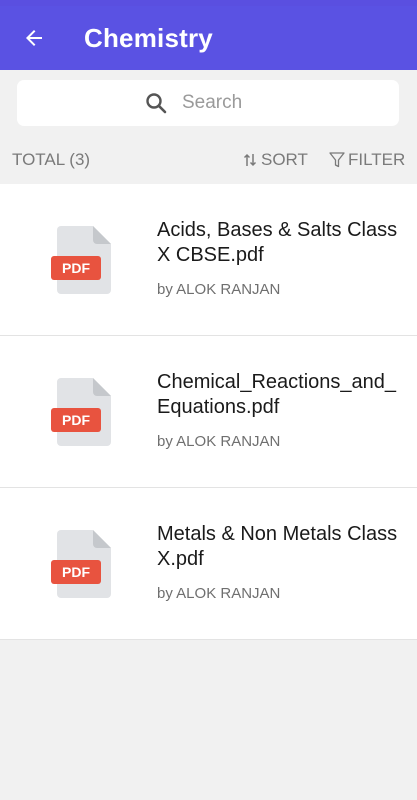 The height and width of the screenshot is (800, 417). I want to click on app-bar: Chemistry, so click(208, 38).